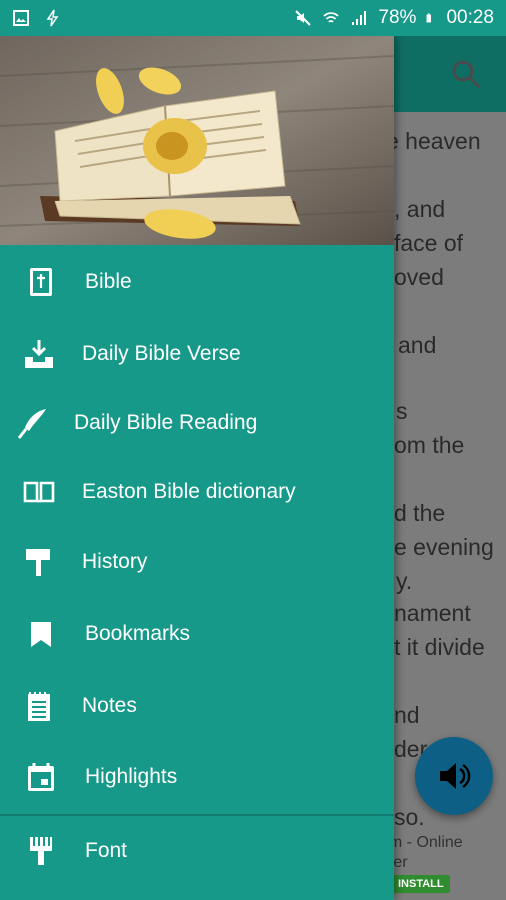 The image size is (506, 900). Describe the element at coordinates (41, 282) in the screenshot. I see `book-icon` at that location.